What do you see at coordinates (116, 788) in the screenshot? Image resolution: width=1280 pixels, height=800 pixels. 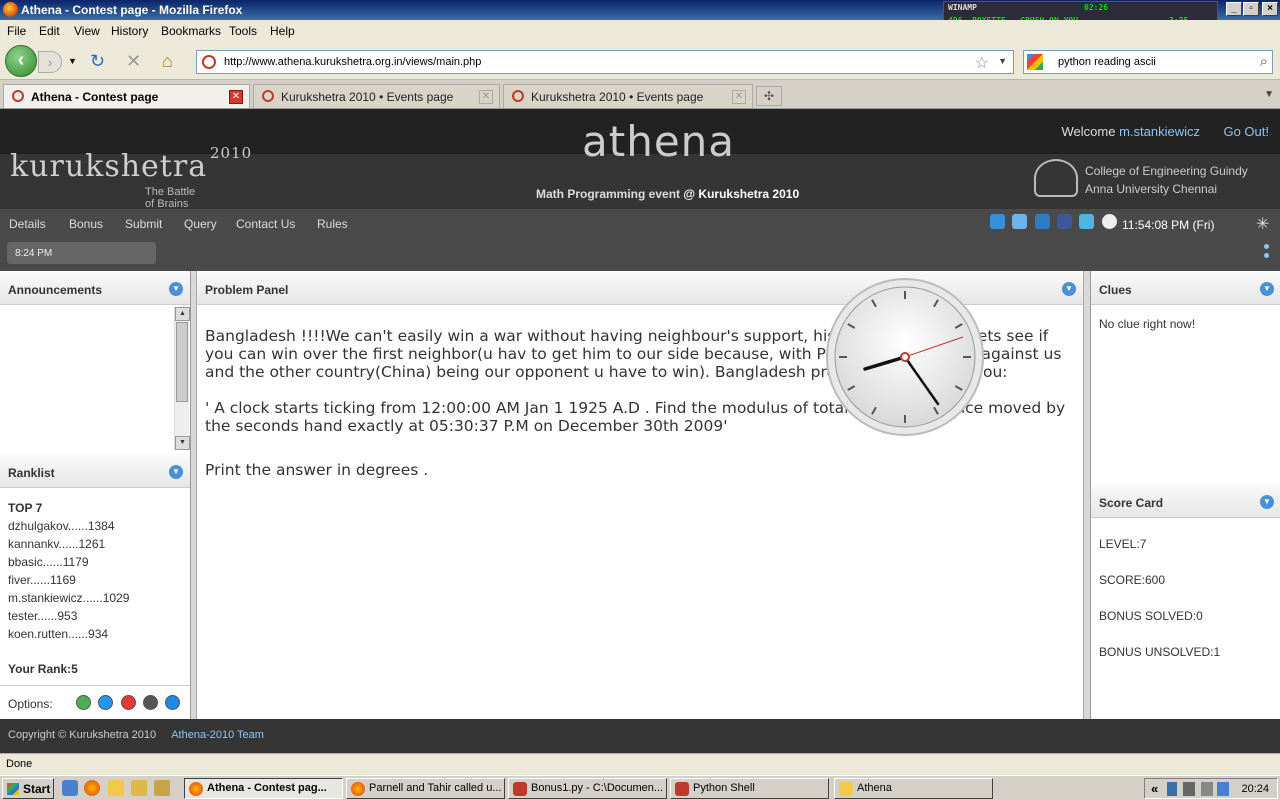 I see `folder-quicklaunch-icon` at bounding box center [116, 788].